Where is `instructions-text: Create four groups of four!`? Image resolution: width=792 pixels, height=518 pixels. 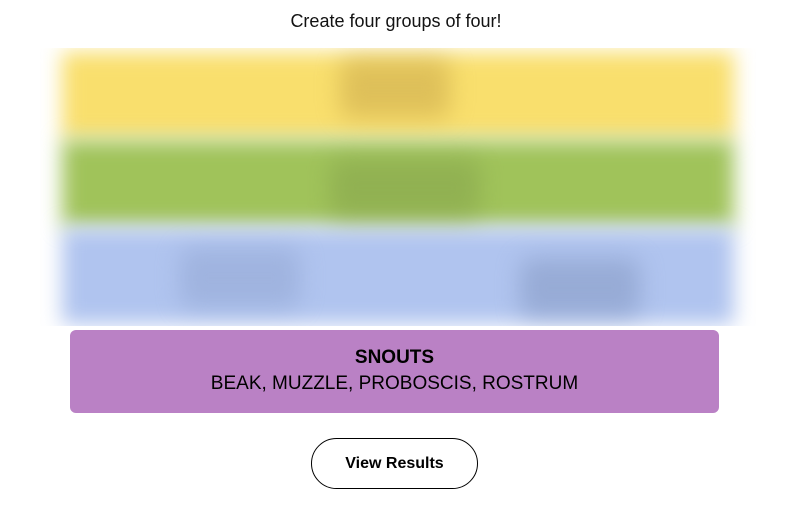
instructions-text: Create four groups of four! is located at coordinates (396, 21).